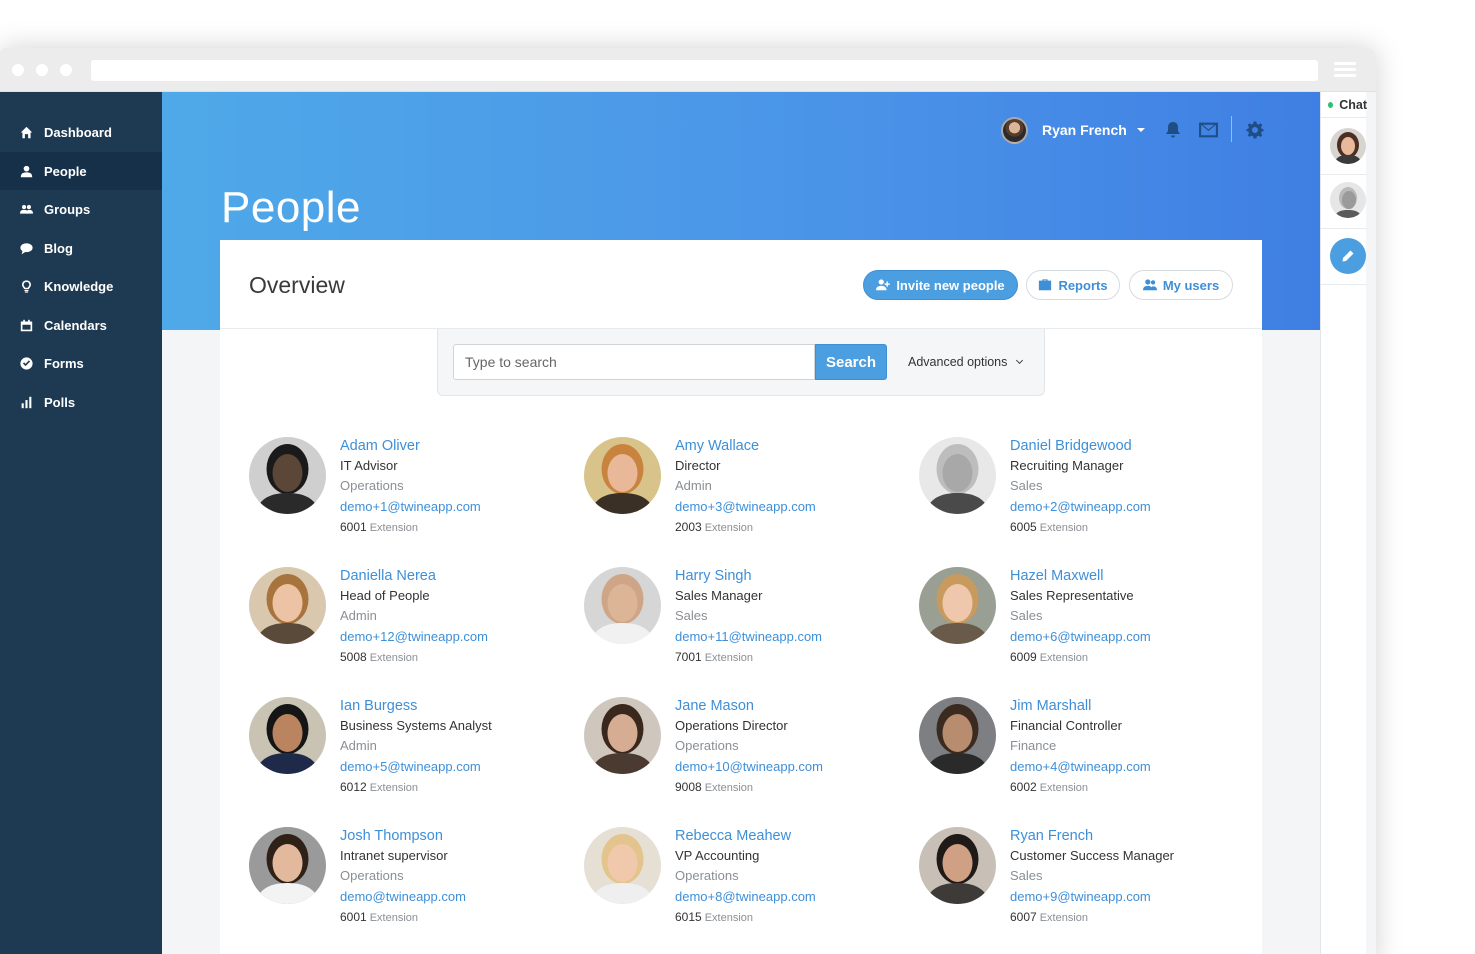  What do you see at coordinates (1130, 446) in the screenshot?
I see `person-name: Daniel Bridgewood` at bounding box center [1130, 446].